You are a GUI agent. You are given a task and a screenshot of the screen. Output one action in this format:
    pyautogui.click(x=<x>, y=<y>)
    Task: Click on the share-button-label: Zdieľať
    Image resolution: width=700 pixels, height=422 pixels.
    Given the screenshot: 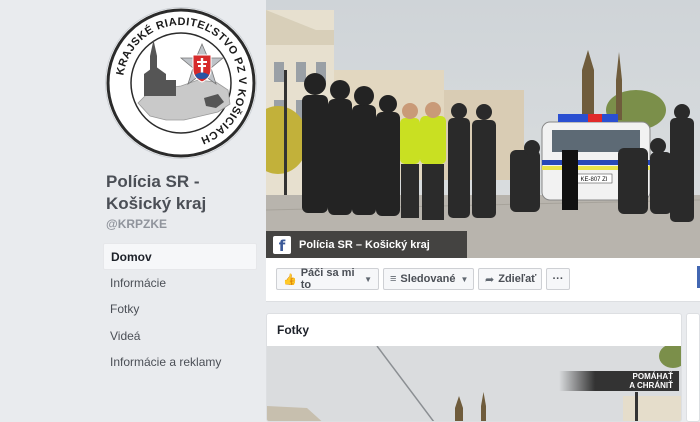 What is the action you would take?
    pyautogui.click(x=517, y=279)
    